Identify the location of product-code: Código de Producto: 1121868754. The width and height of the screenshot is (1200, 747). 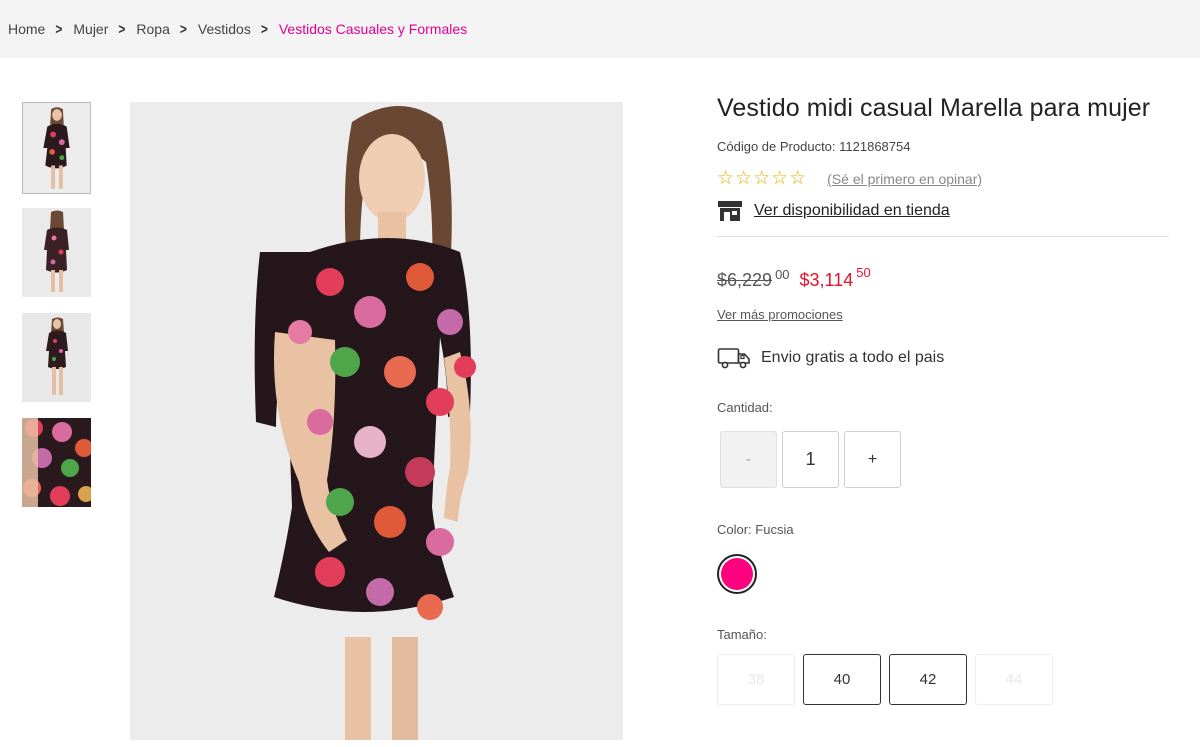
(814, 146).